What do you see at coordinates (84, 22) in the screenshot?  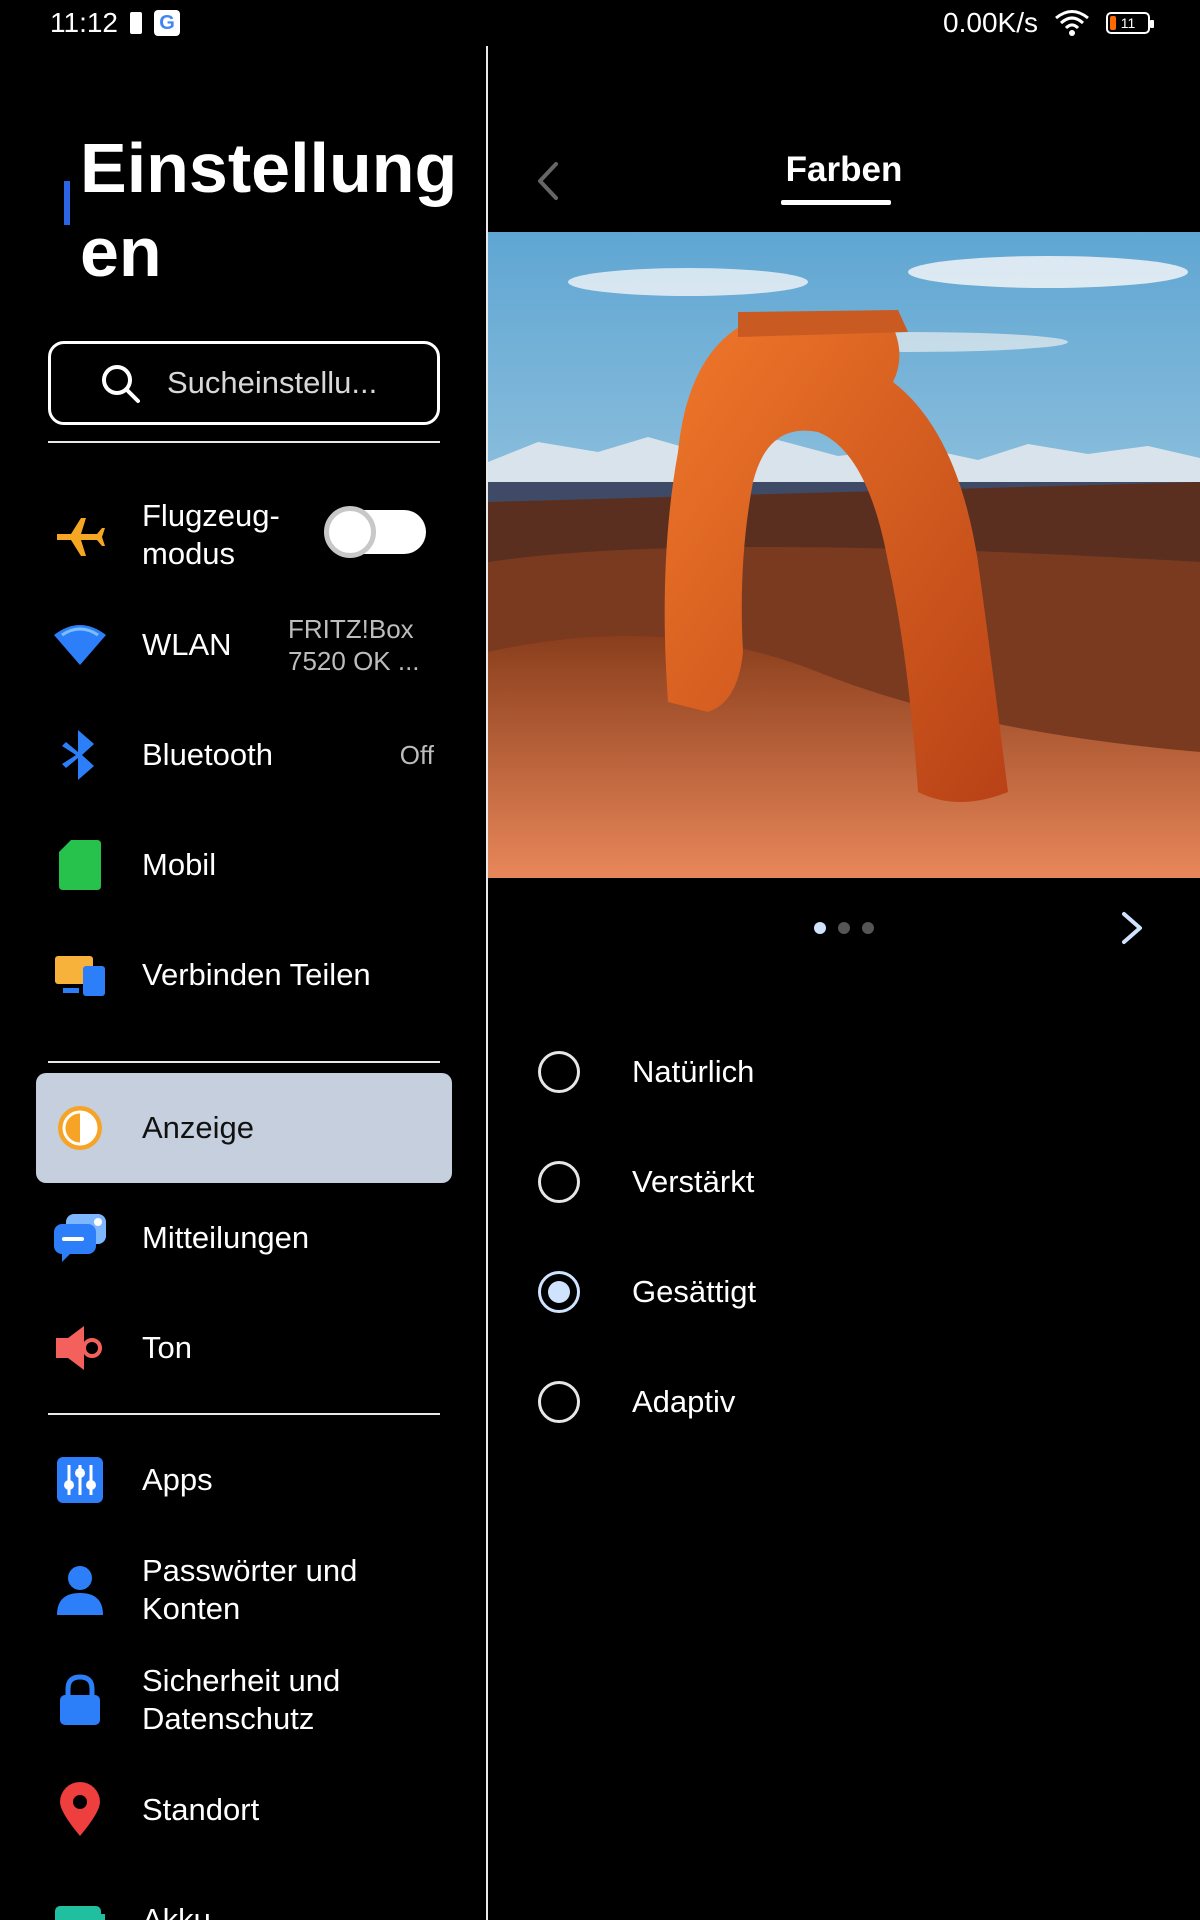 I see `status-time: 11:12` at bounding box center [84, 22].